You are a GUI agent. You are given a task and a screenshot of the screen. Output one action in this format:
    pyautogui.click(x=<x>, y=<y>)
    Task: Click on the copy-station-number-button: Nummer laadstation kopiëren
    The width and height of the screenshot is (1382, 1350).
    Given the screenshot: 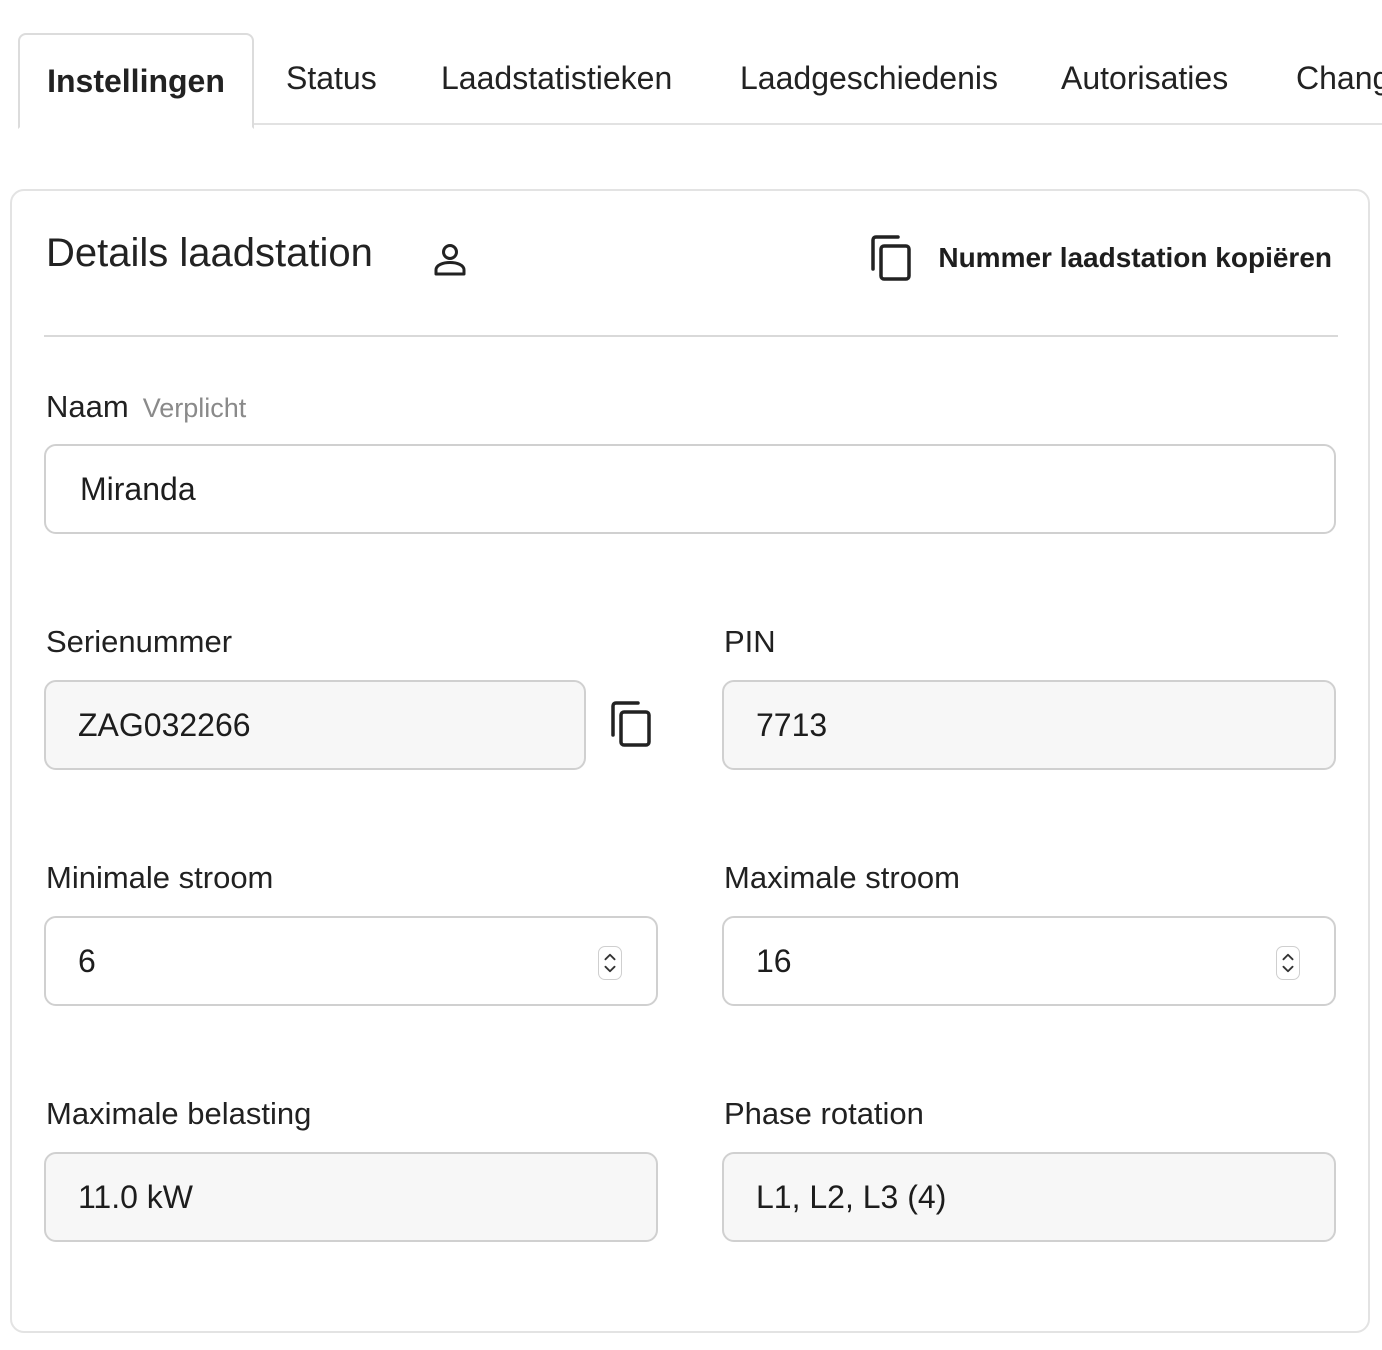 What is the action you would take?
    pyautogui.click(x=1101, y=258)
    